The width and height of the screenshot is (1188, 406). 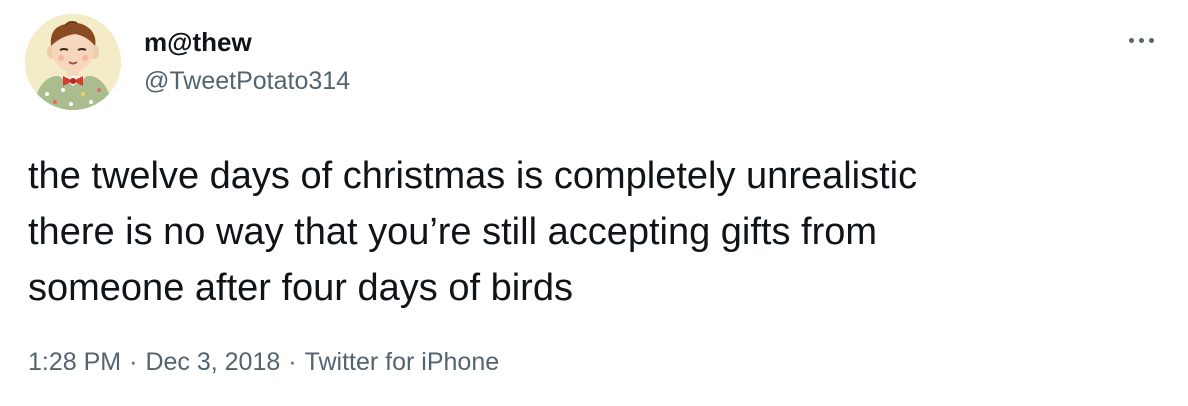 I want to click on tweet-meta: 1:28 PM · Dec 3, 2018 · Twitter for iPhone, so click(x=263, y=362).